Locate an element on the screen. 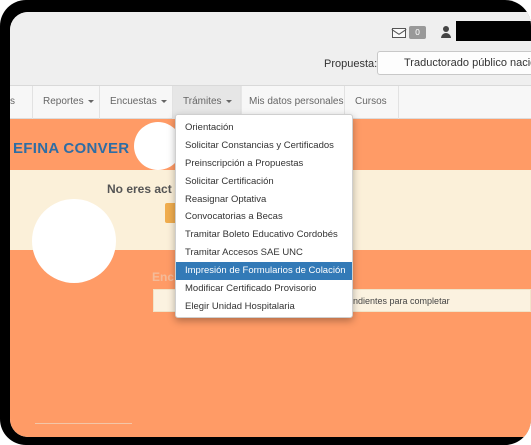 The image size is (531, 445). message-count-badge: 0 is located at coordinates (417, 32).